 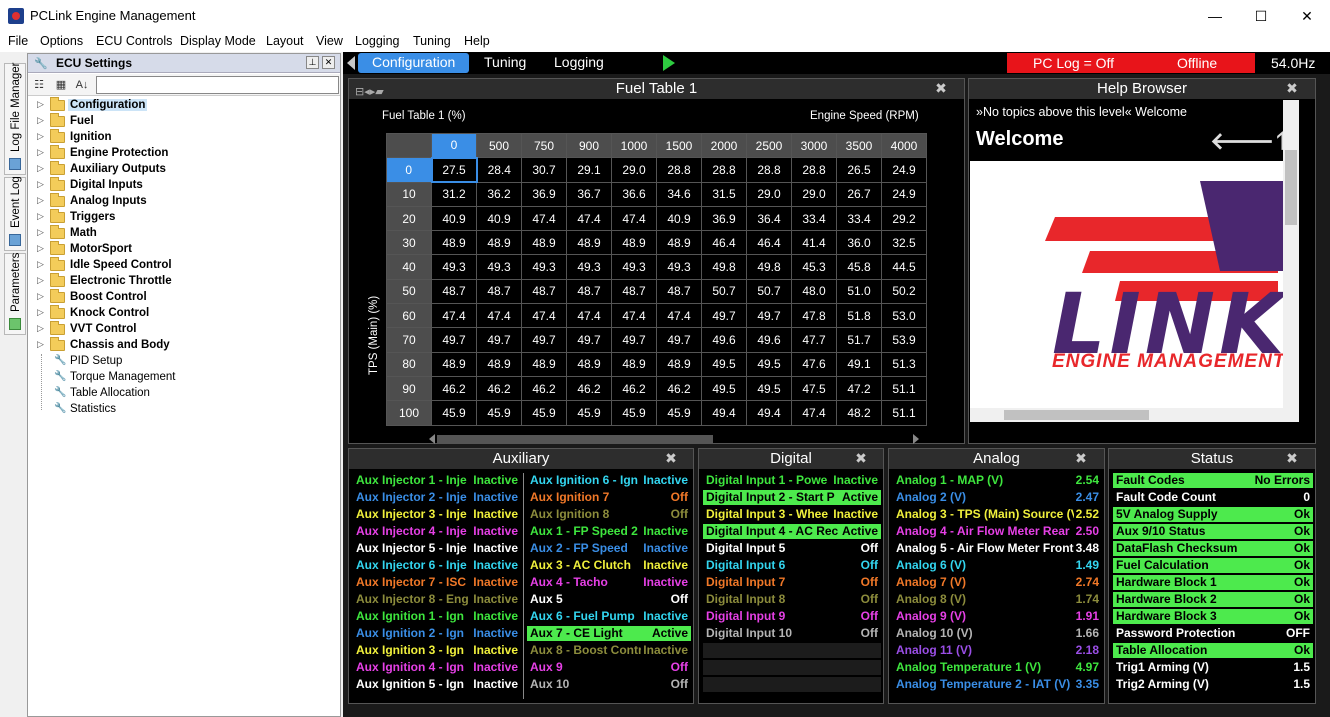 What do you see at coordinates (15, 294) in the screenshot?
I see `tab-parameters: Parameters` at bounding box center [15, 294].